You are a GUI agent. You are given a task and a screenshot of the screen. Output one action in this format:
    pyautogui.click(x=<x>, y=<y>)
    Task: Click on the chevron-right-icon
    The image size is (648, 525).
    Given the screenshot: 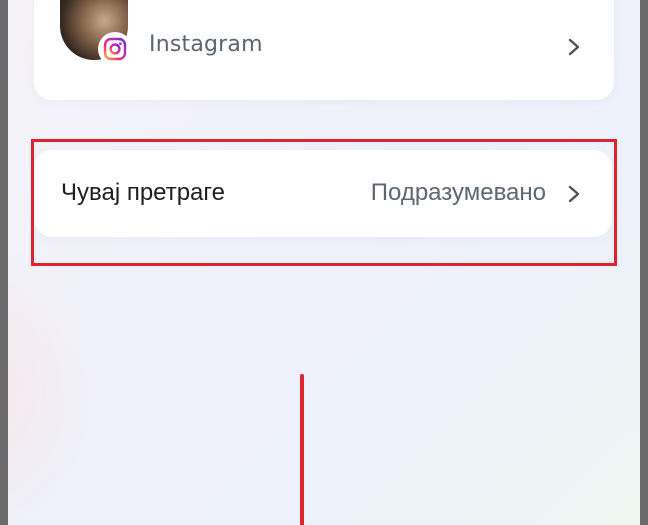 What is the action you would take?
    pyautogui.click(x=574, y=47)
    